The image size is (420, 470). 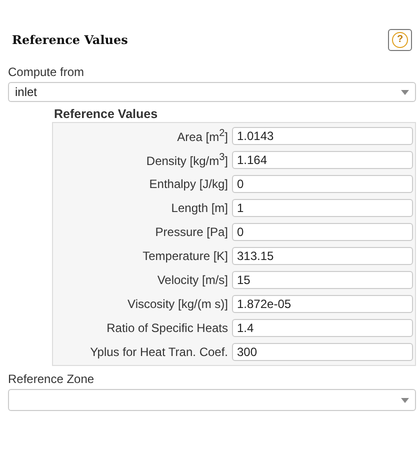 I want to click on field-label: Ratio of Specific Heats, so click(x=167, y=328).